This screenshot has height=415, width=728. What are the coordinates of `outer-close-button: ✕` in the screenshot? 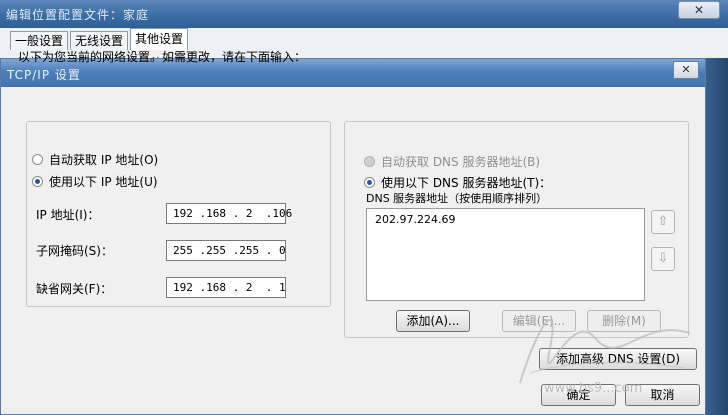 It's located at (699, 10).